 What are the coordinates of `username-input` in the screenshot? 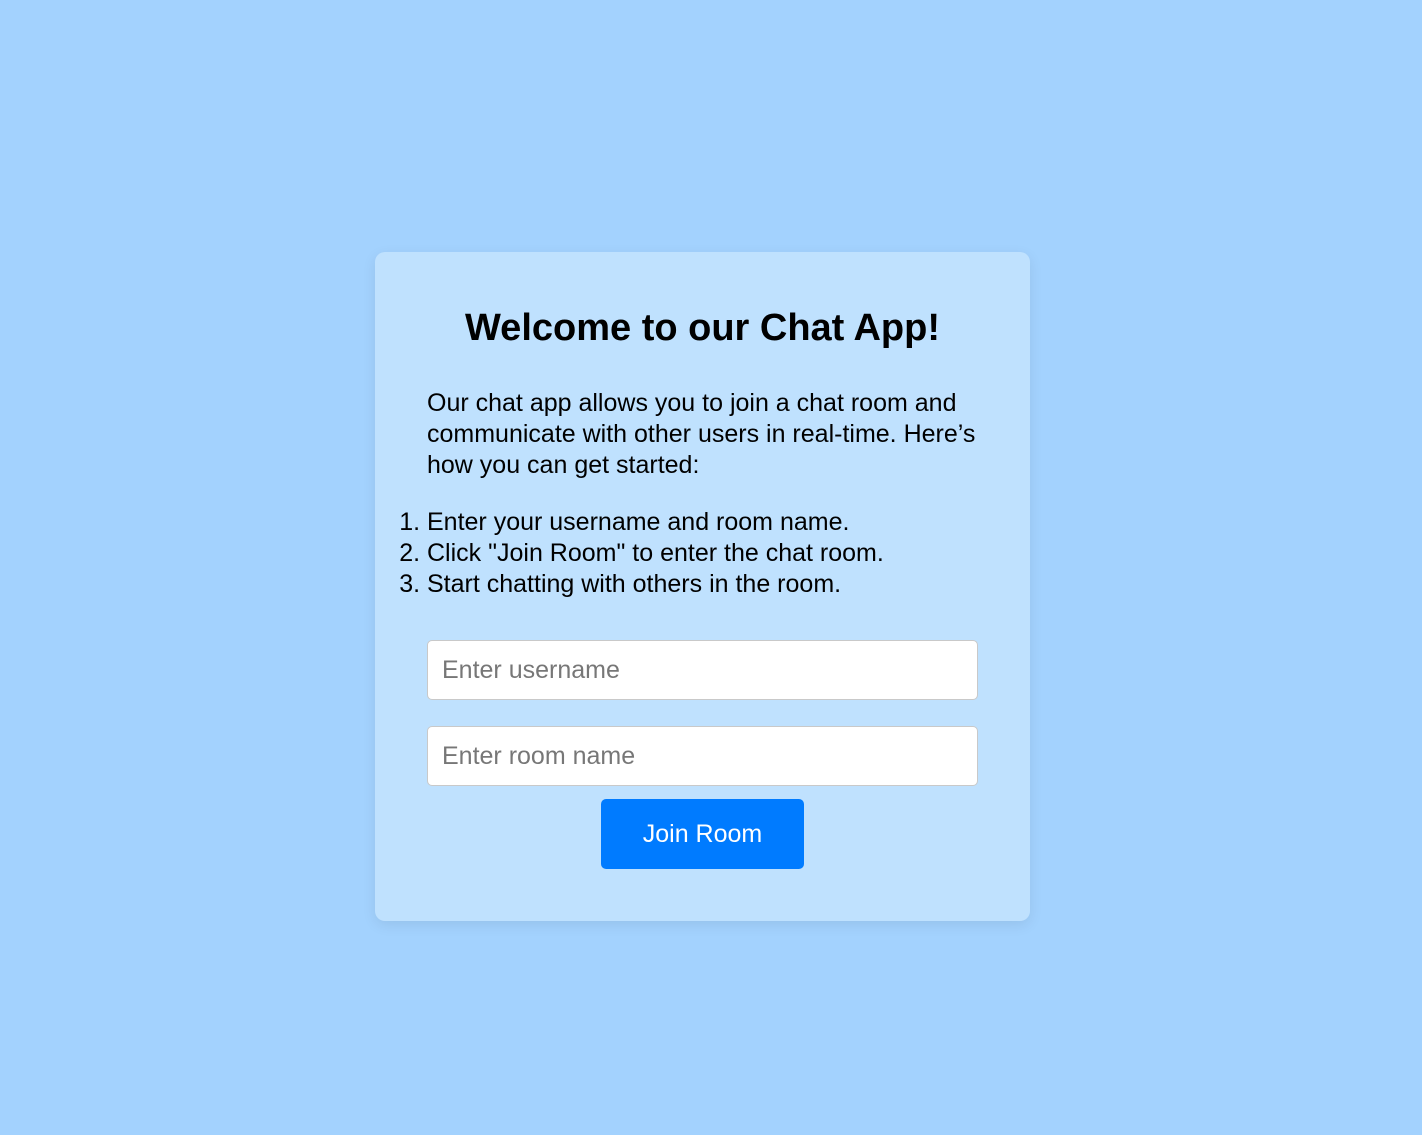 It's located at (702, 670).